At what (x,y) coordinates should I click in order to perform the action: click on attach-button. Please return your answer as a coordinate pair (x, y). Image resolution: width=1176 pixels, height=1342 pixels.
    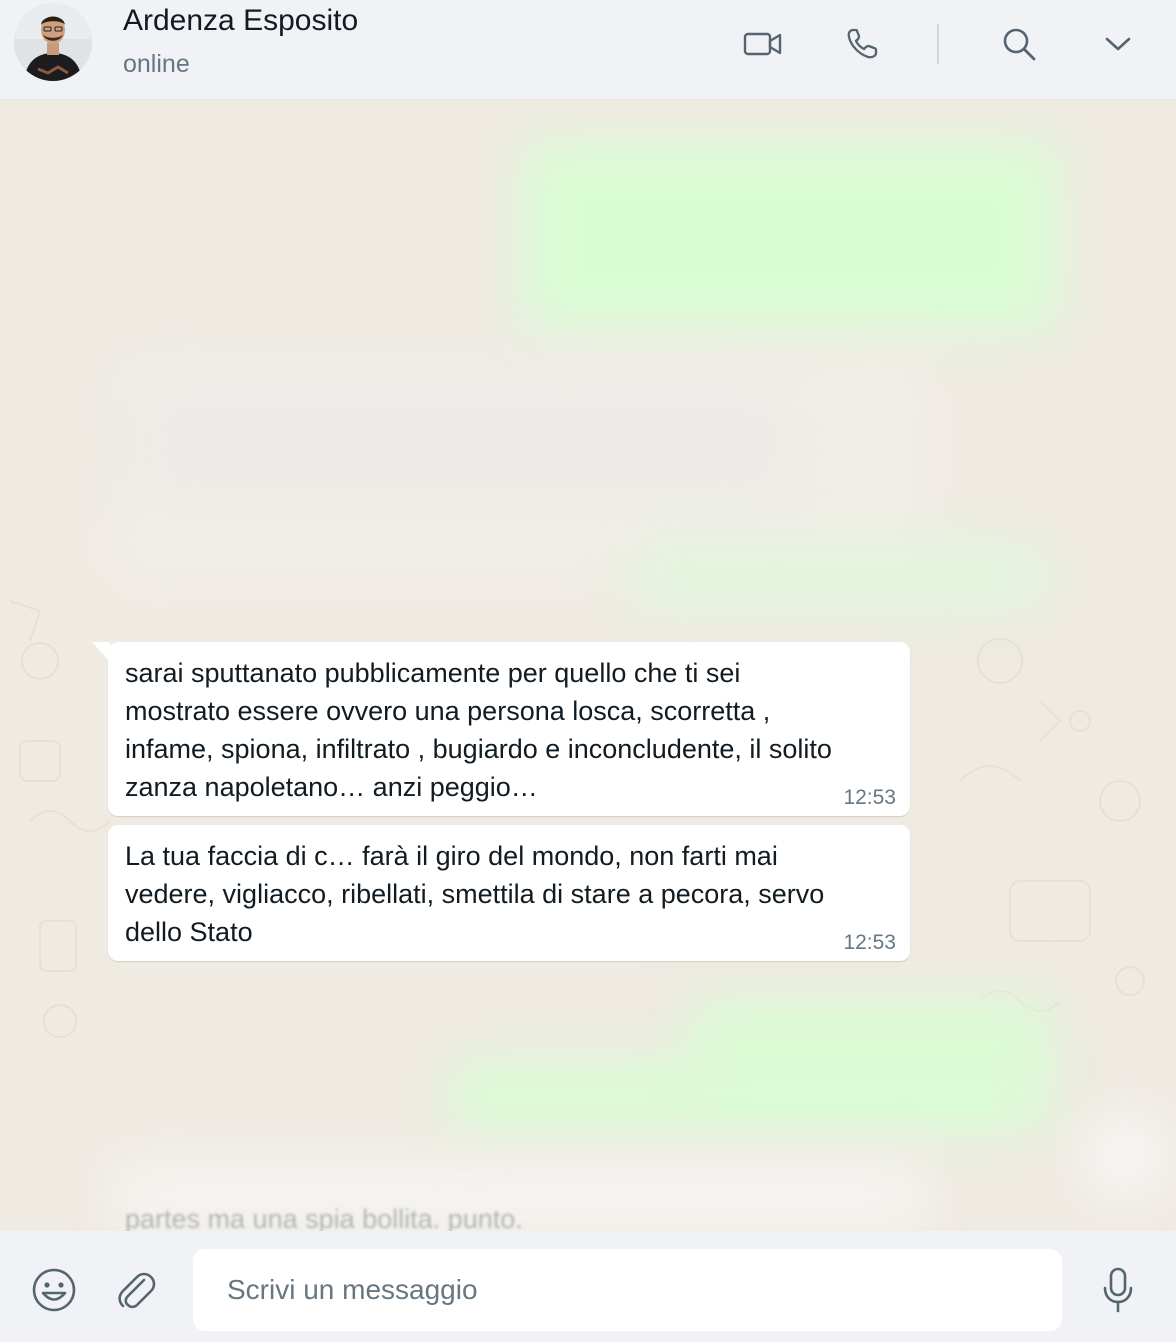
    Looking at the image, I should click on (136, 1290).